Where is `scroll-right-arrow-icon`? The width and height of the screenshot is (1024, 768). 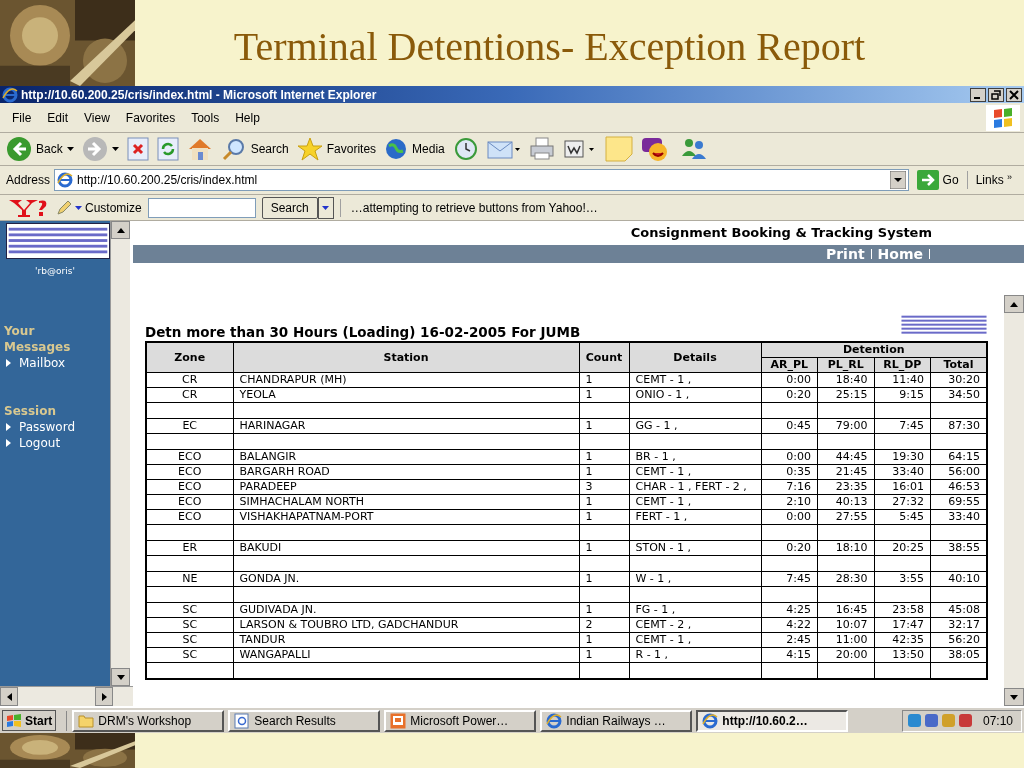 scroll-right-arrow-icon is located at coordinates (104, 696).